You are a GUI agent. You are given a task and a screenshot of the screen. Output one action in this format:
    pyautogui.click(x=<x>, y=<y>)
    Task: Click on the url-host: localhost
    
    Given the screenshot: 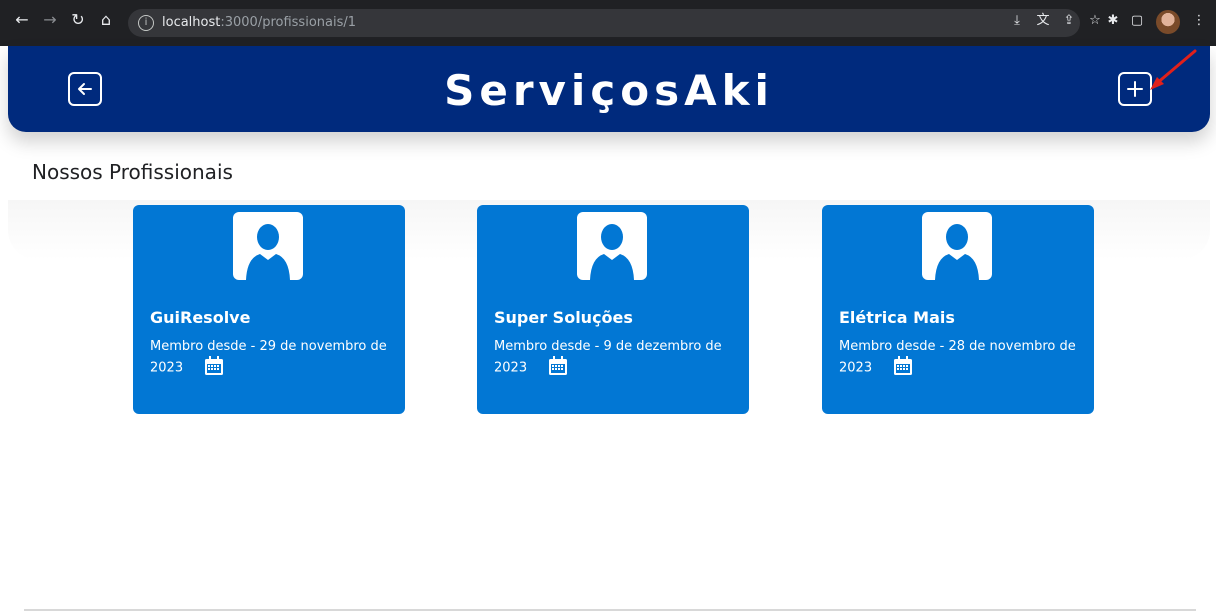 What is the action you would take?
    pyautogui.click(x=191, y=22)
    